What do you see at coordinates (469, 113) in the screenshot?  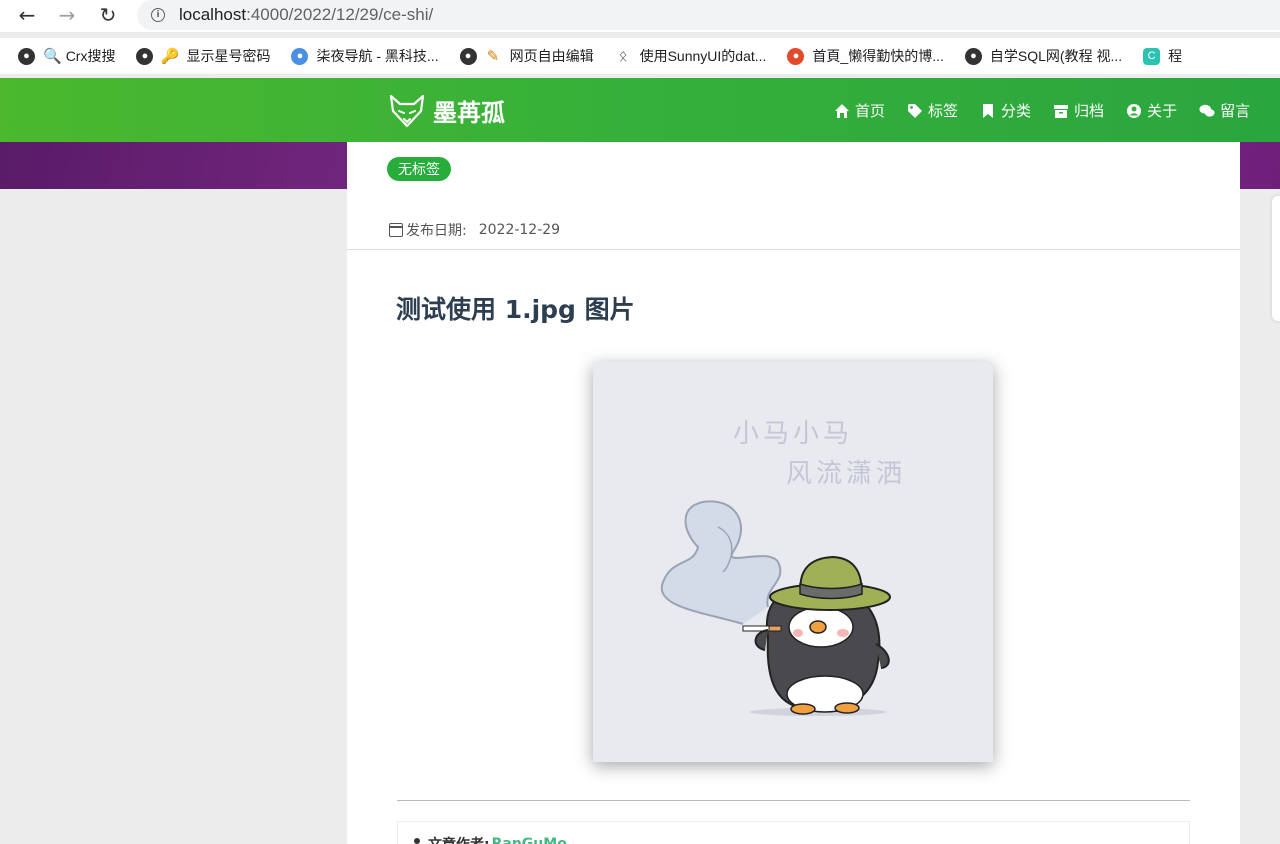 I see `brand-name: 墨苒孤` at bounding box center [469, 113].